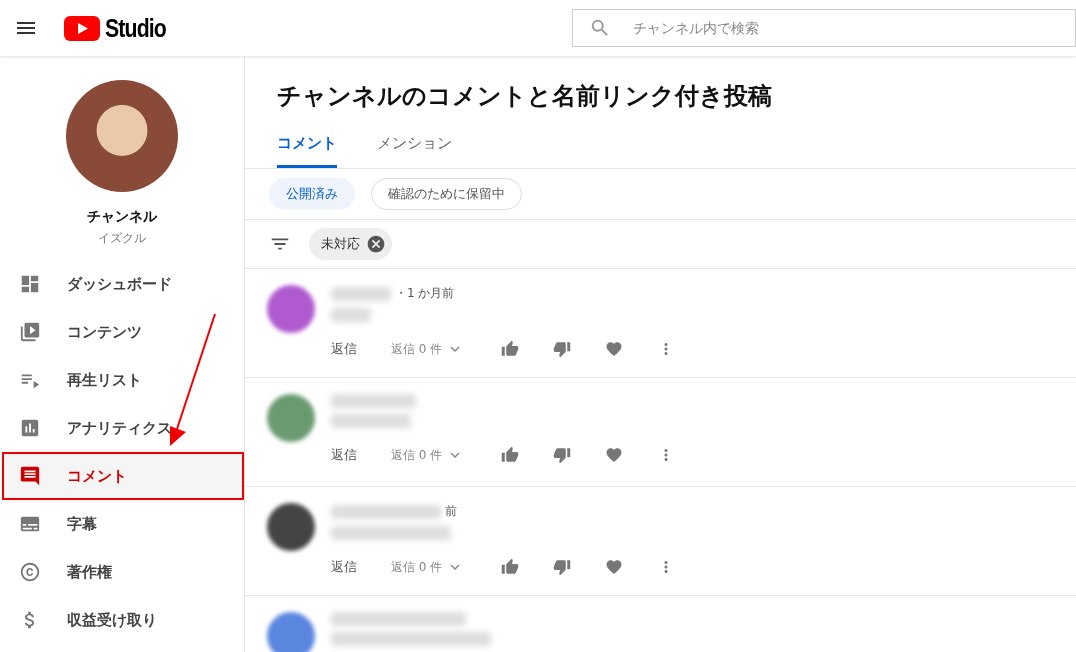  I want to click on tab: コメント, so click(307, 151).